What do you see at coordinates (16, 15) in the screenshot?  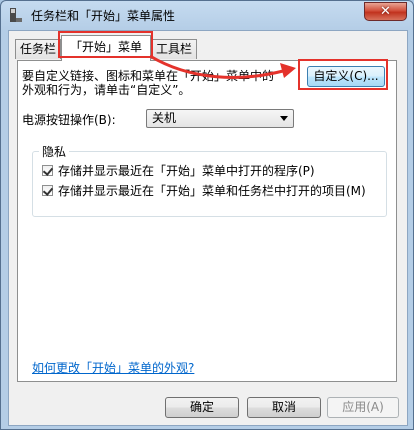 I see `taskbar-properties-icon` at bounding box center [16, 15].